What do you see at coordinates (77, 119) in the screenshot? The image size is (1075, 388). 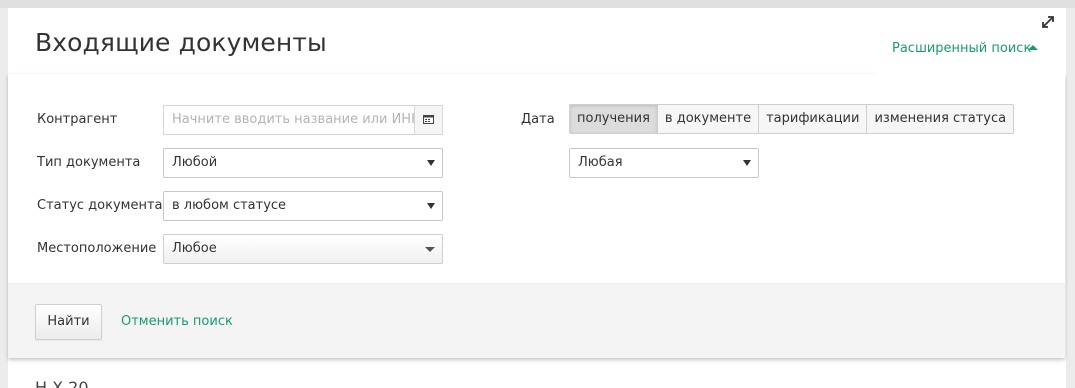 I see `counterparty-label: Контрагент` at bounding box center [77, 119].